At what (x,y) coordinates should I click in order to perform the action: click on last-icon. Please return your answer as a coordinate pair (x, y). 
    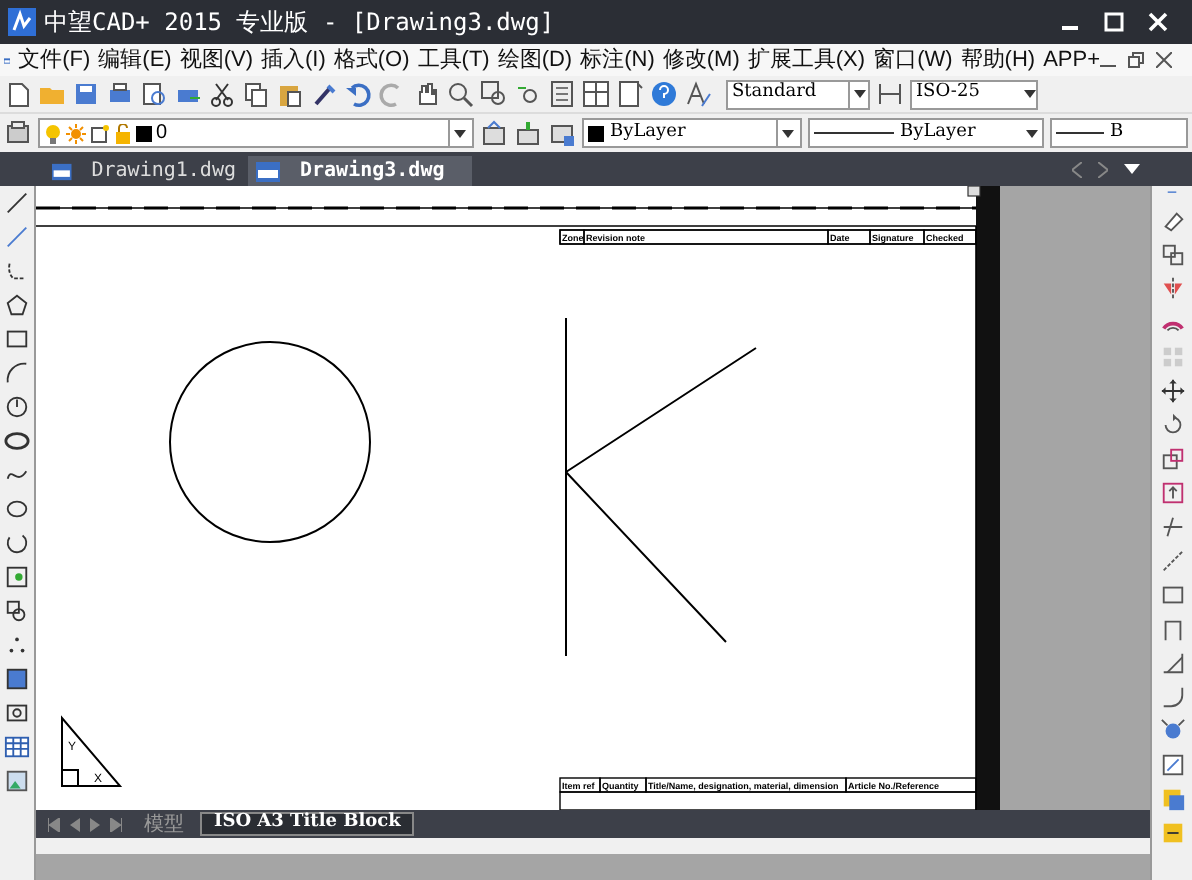
    Looking at the image, I should click on (116, 824).